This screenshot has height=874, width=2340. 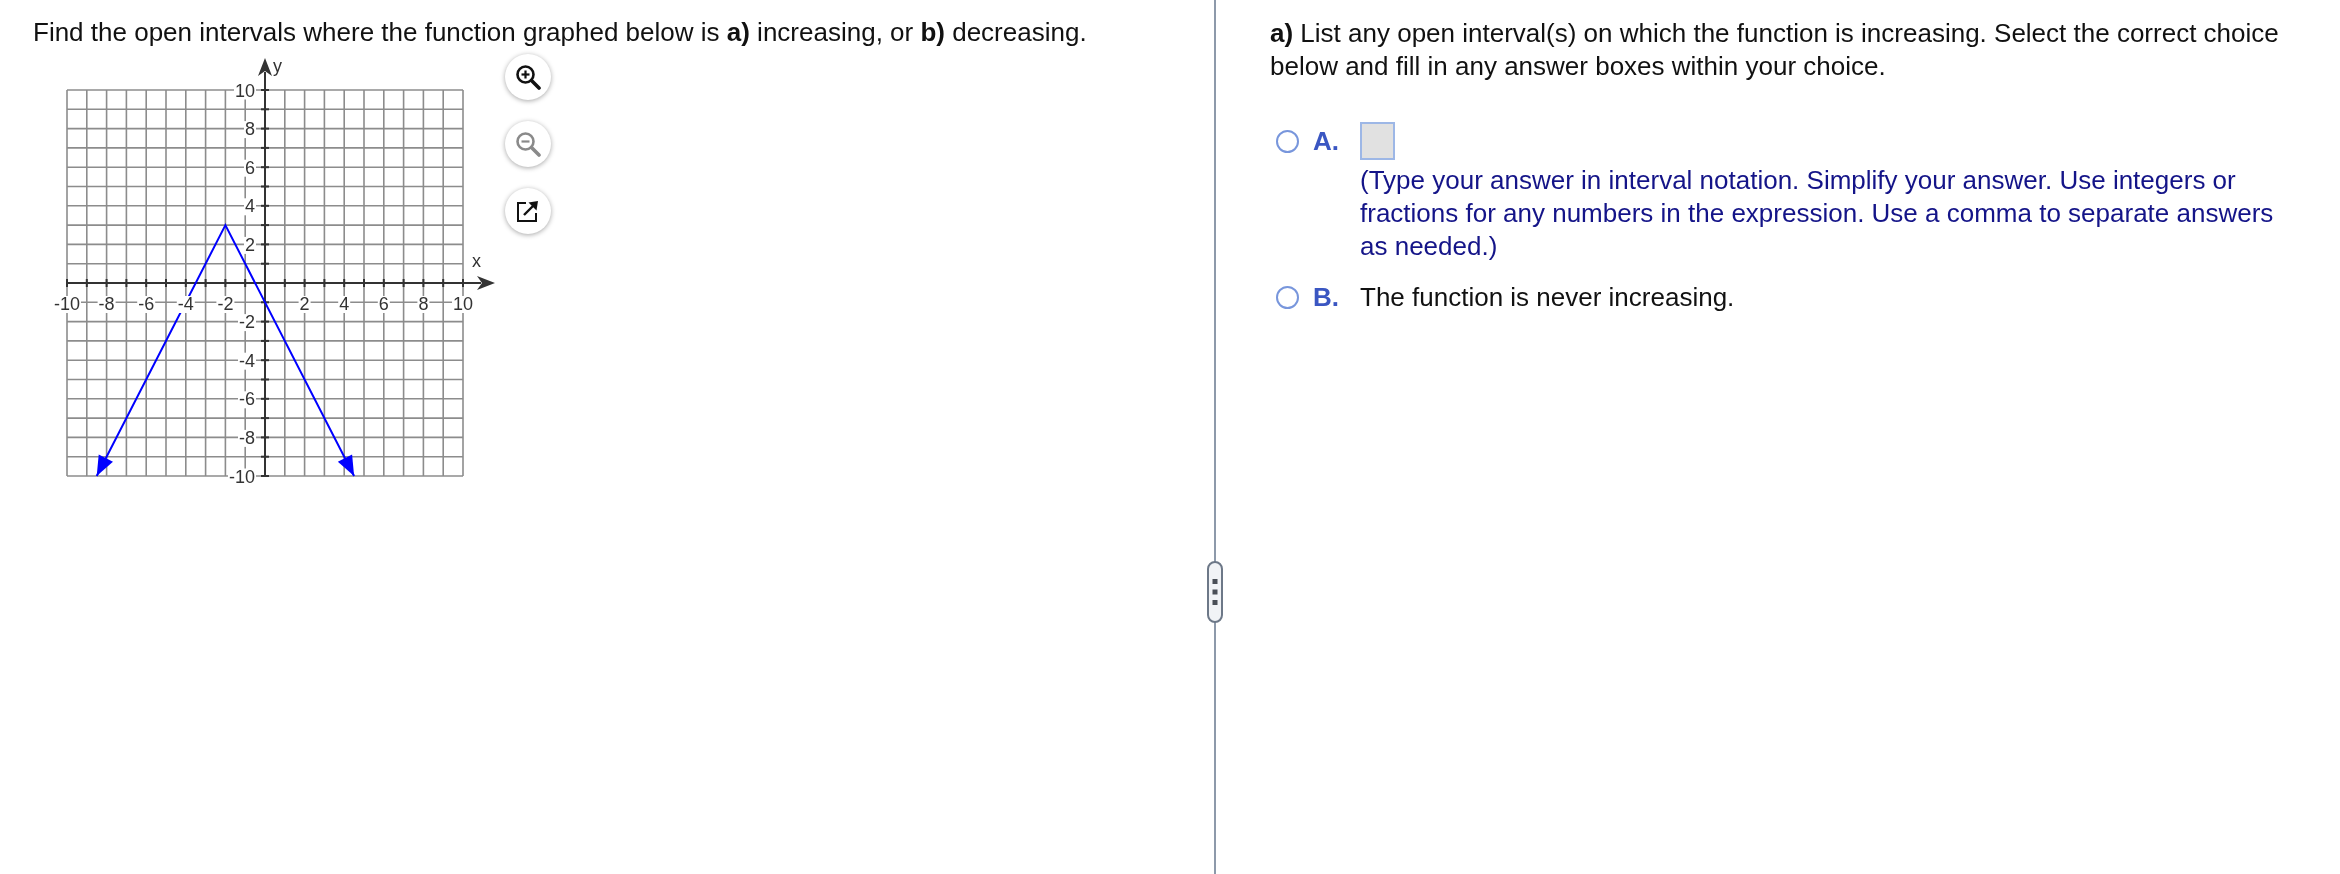 I want to click on zoom-in-icon, so click(x=528, y=77).